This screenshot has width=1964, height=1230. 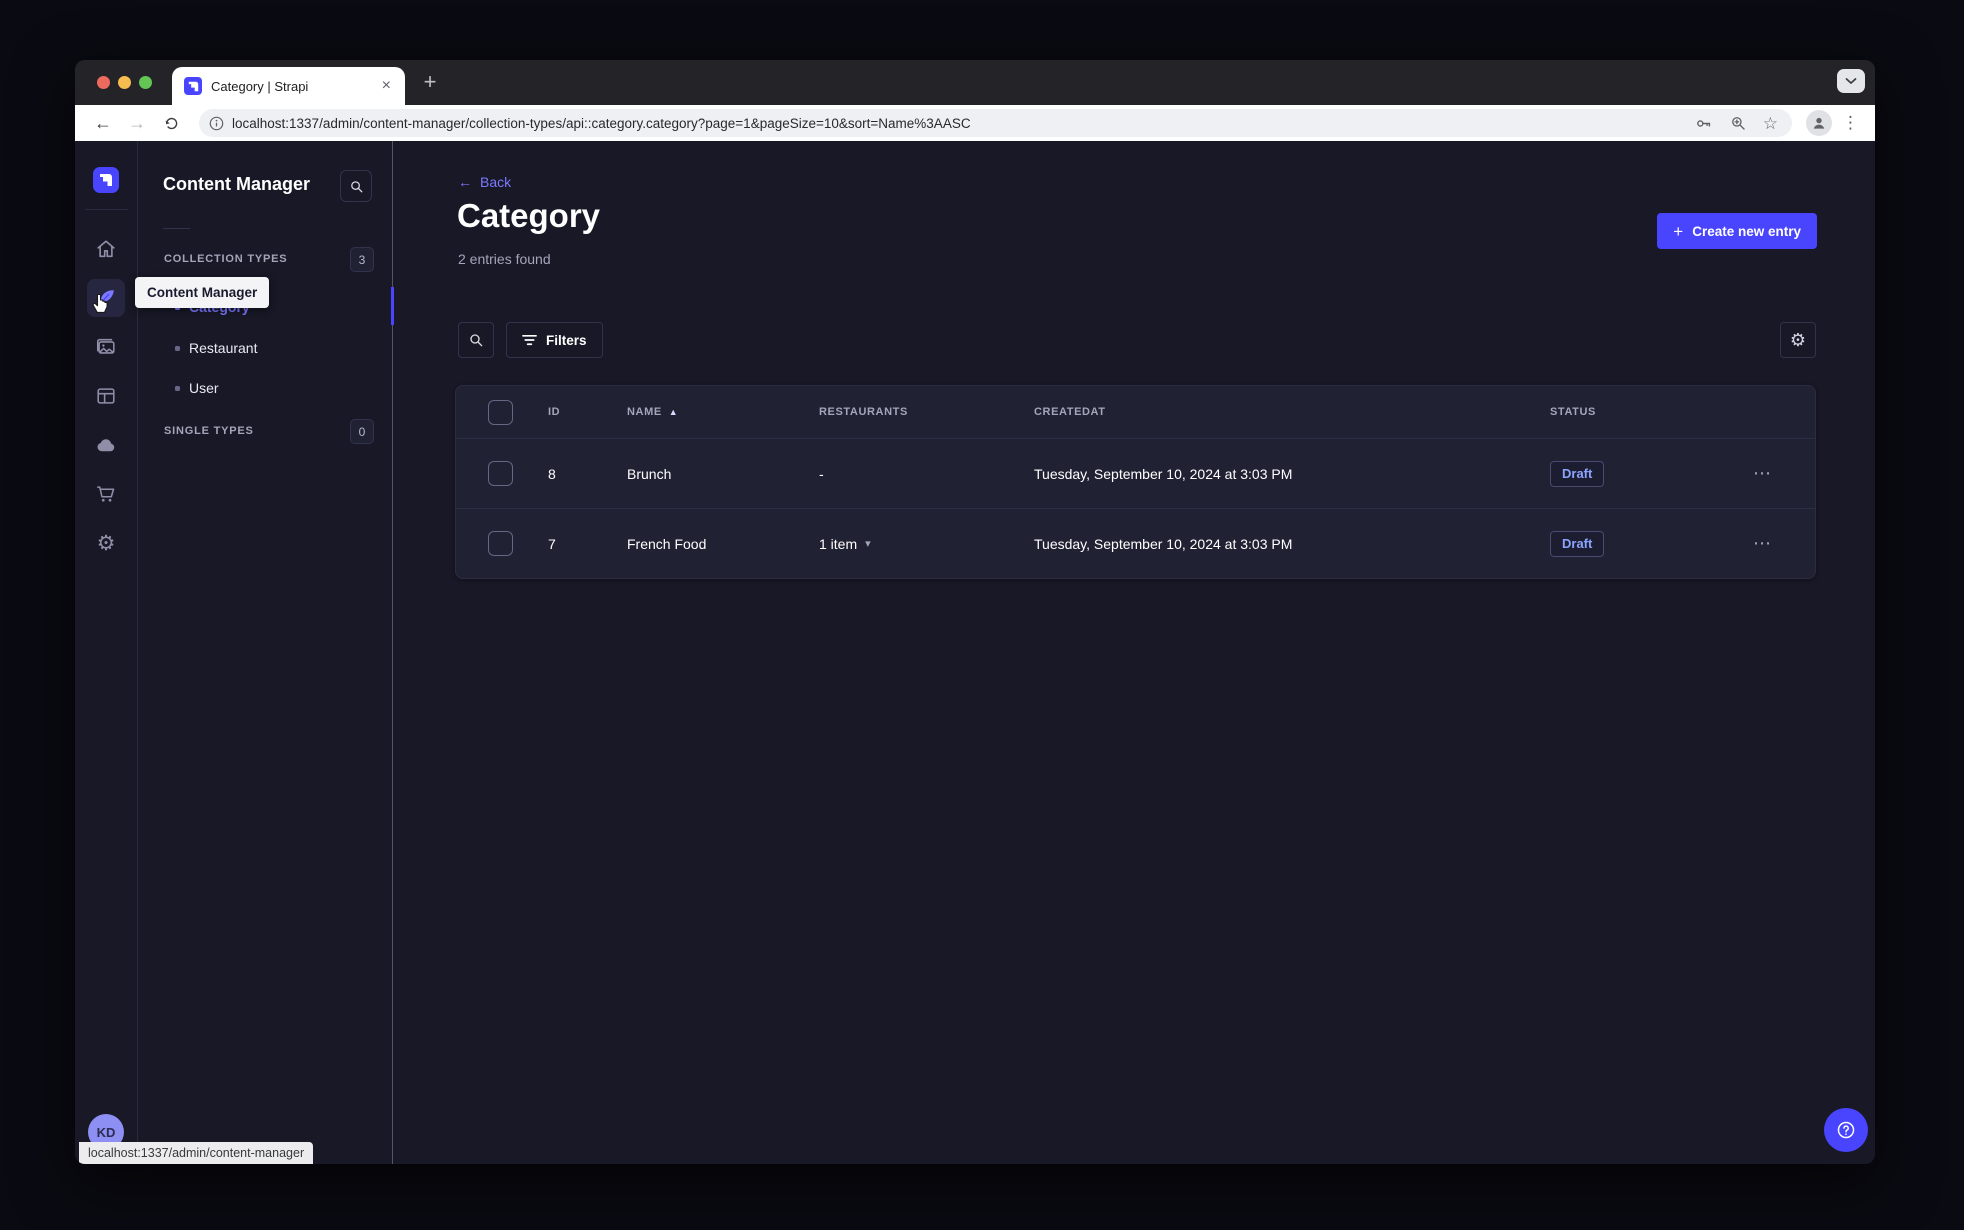 I want to click on question-mark-icon, so click(x=1846, y=1130).